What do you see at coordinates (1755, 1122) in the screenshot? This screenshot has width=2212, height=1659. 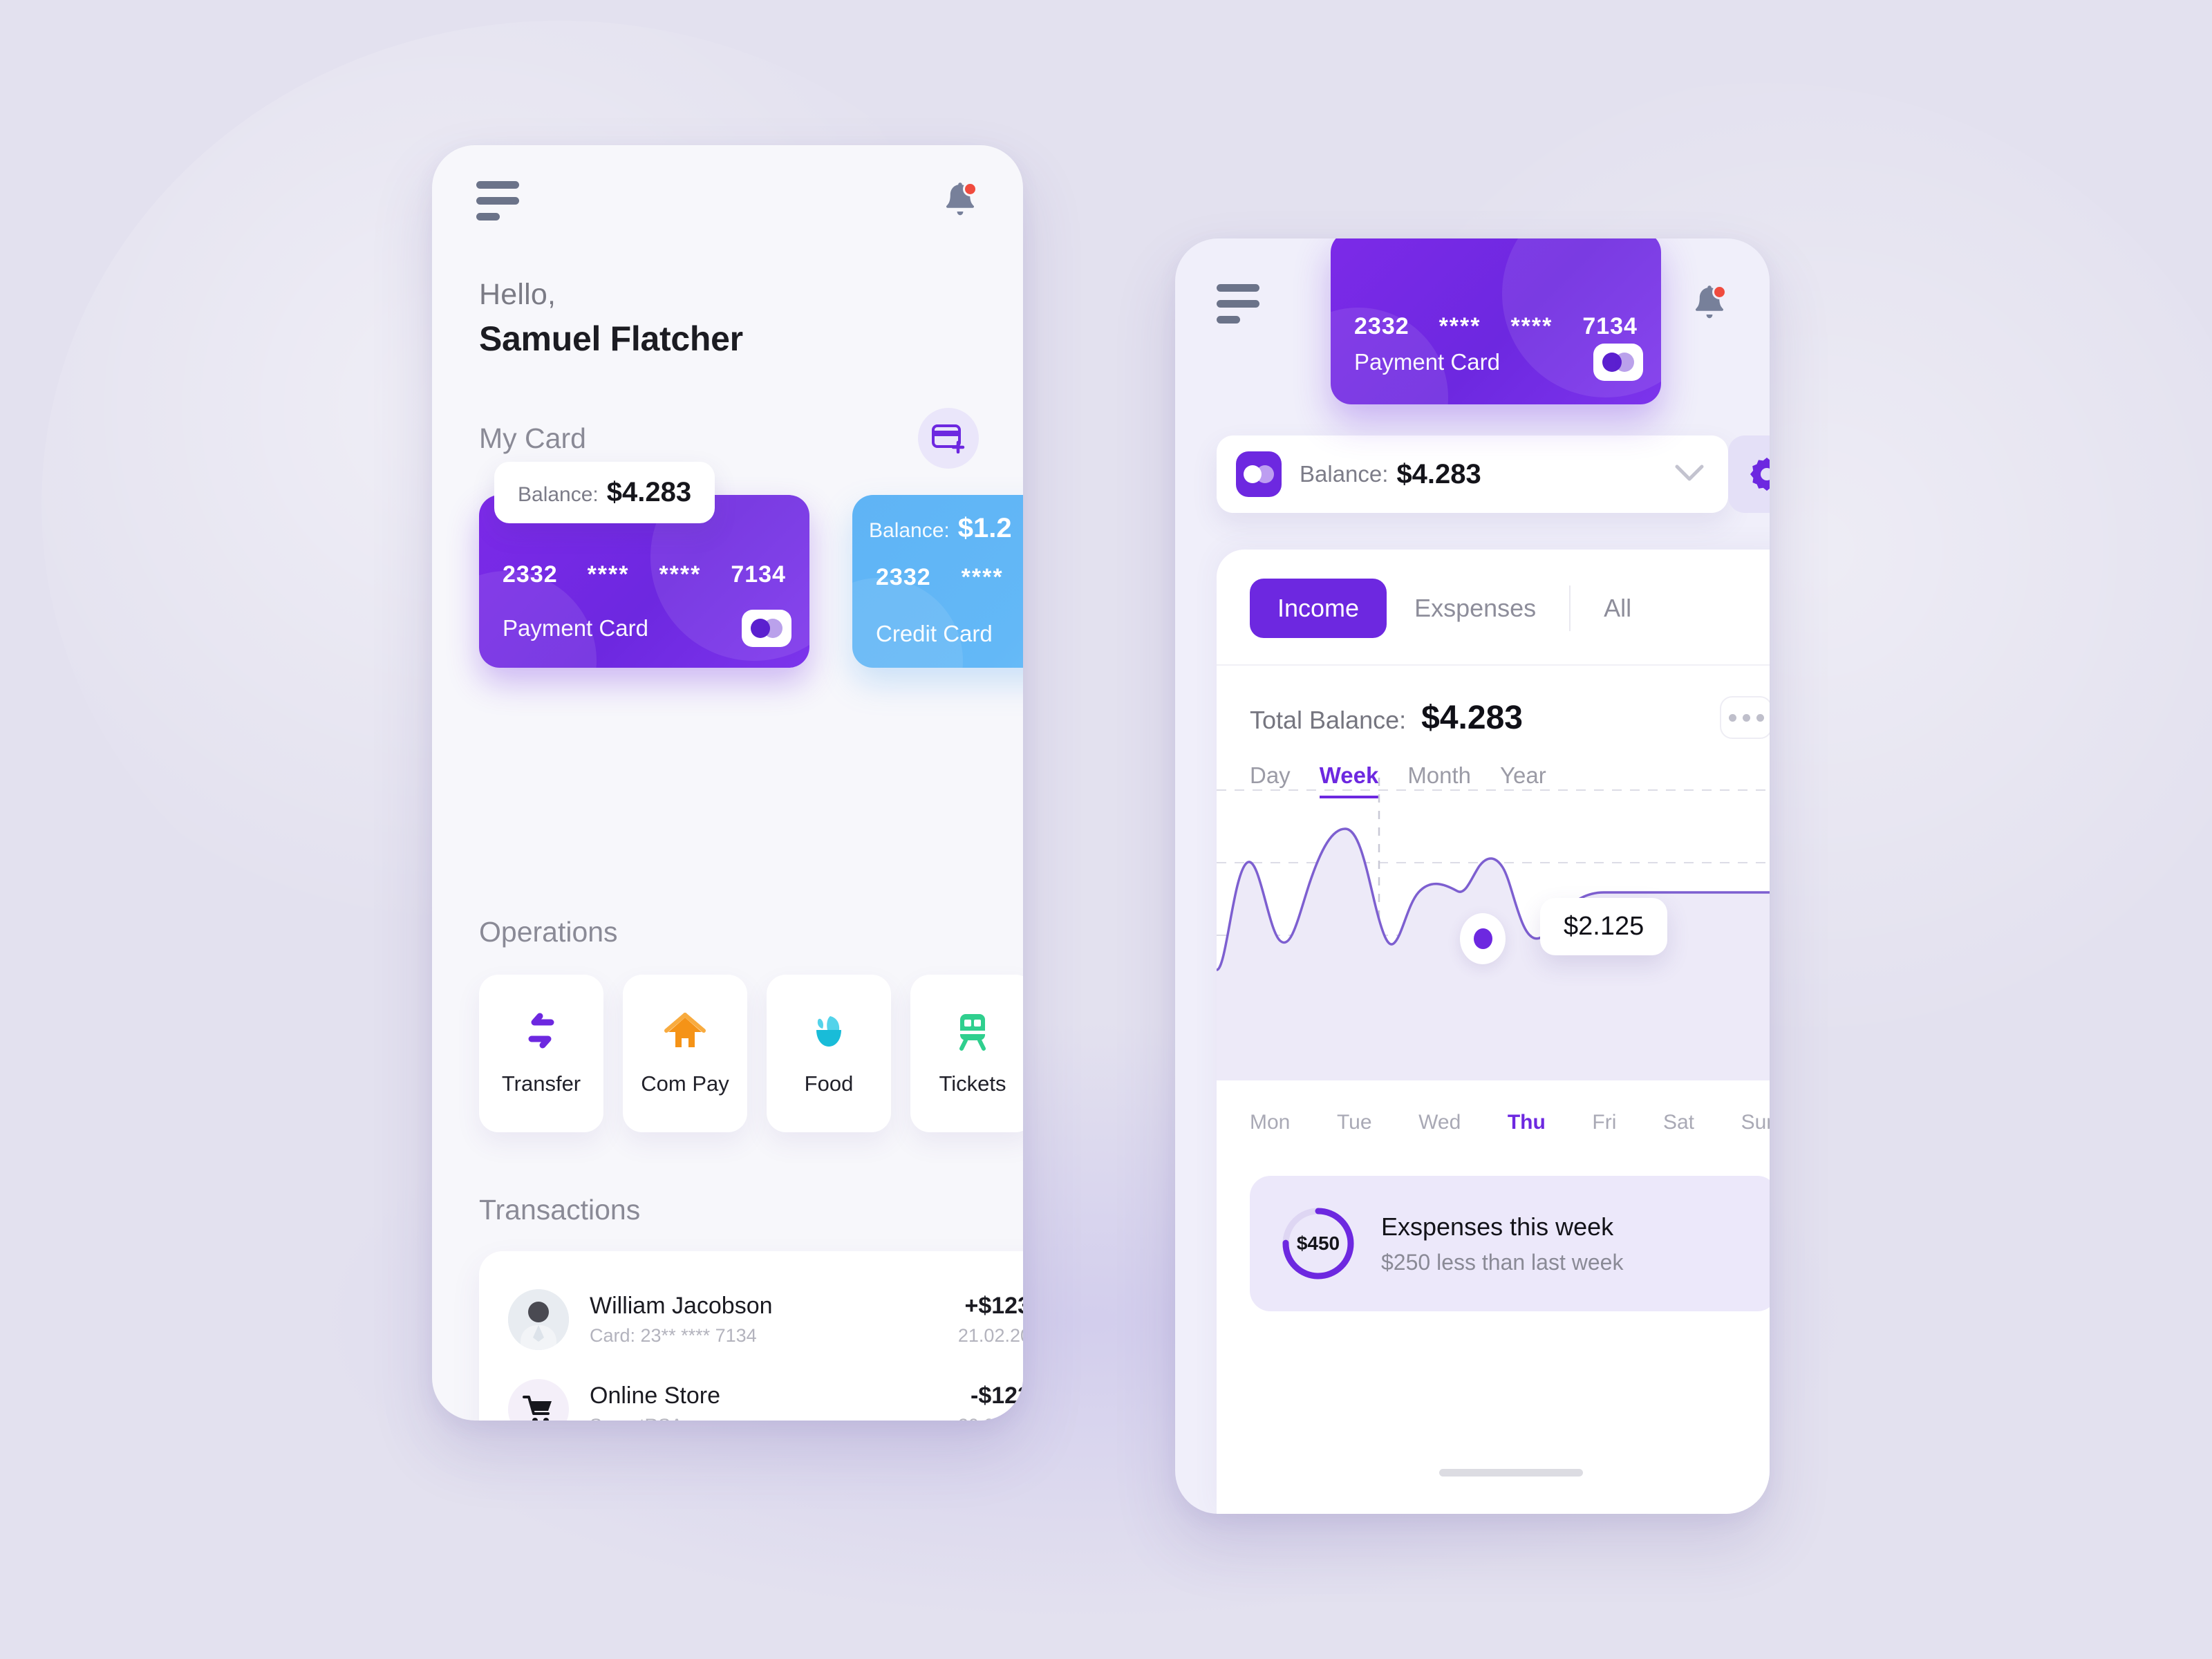 I see `axis-tick-sun: Sun` at bounding box center [1755, 1122].